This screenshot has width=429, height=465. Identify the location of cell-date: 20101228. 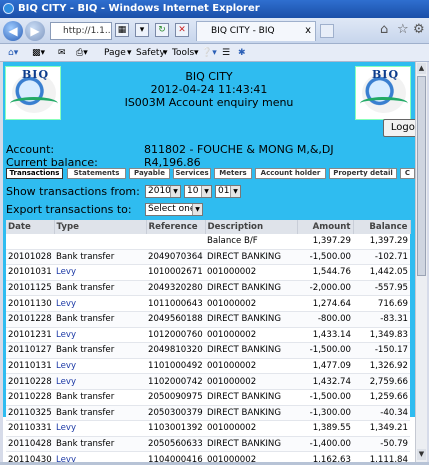
(30, 319).